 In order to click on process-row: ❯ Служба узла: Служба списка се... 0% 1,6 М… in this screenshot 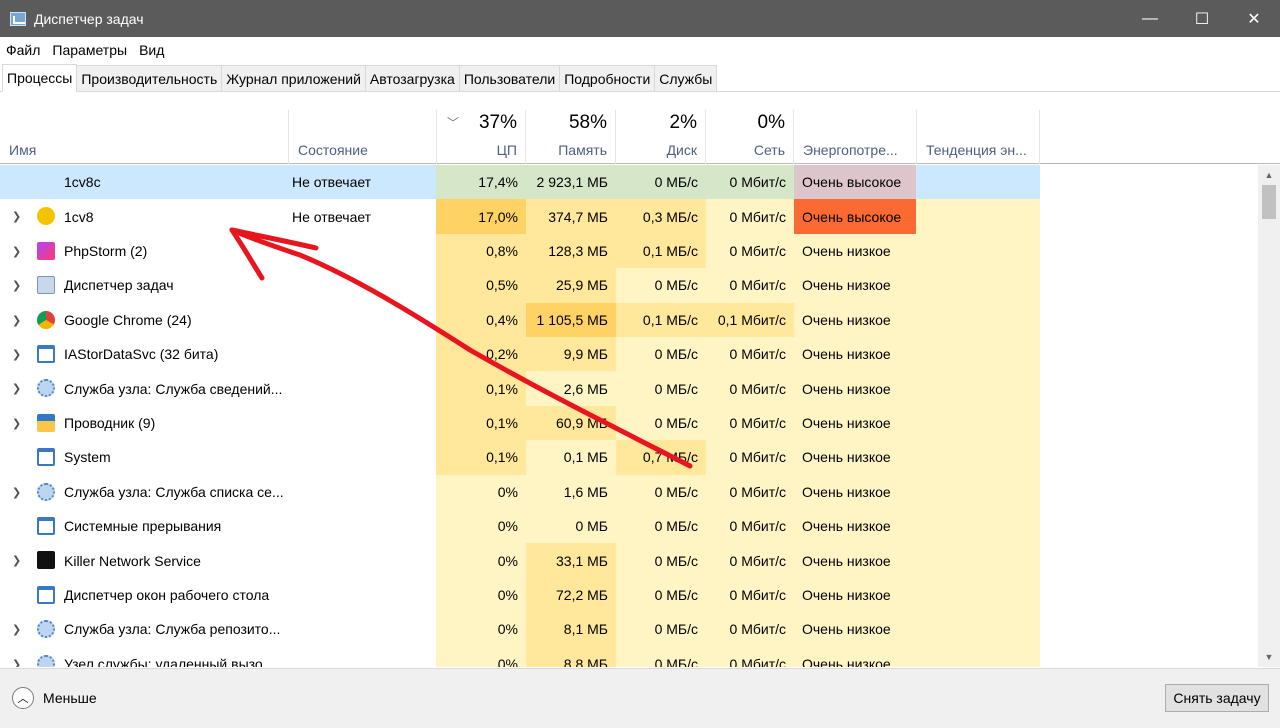, I will do `click(520, 491)`.